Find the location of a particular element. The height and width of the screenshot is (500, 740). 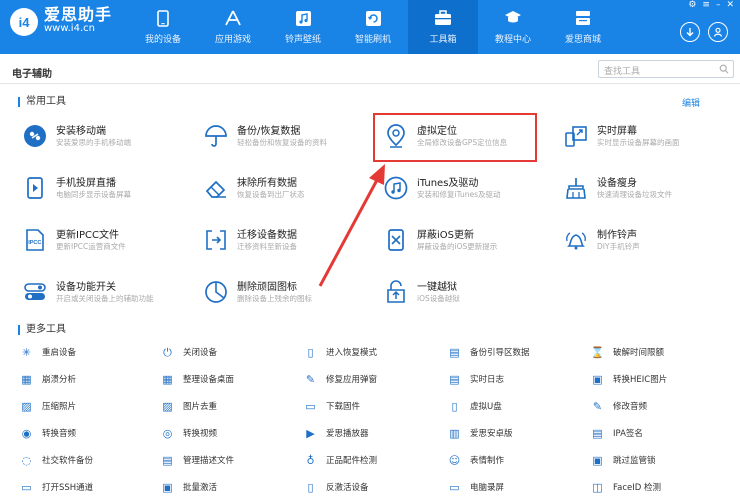

more-tool-label: 反激活设备 is located at coordinates (347, 488).